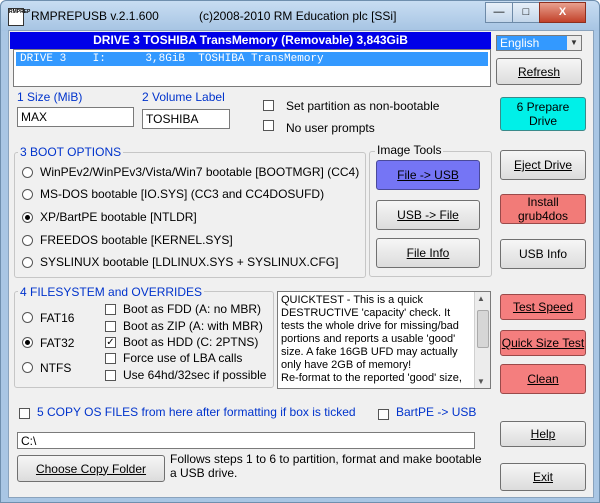 Image resolution: width=600 pixels, height=503 pixels. I want to click on override-label-3: Force use of LBA calls, so click(183, 358).